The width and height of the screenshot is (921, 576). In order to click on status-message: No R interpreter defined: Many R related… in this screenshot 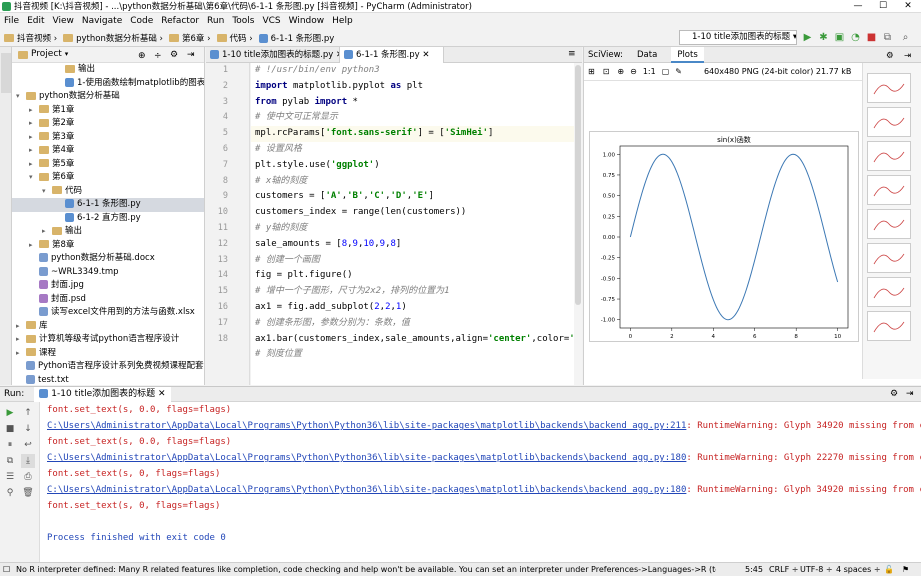, I will do `click(366, 569)`.